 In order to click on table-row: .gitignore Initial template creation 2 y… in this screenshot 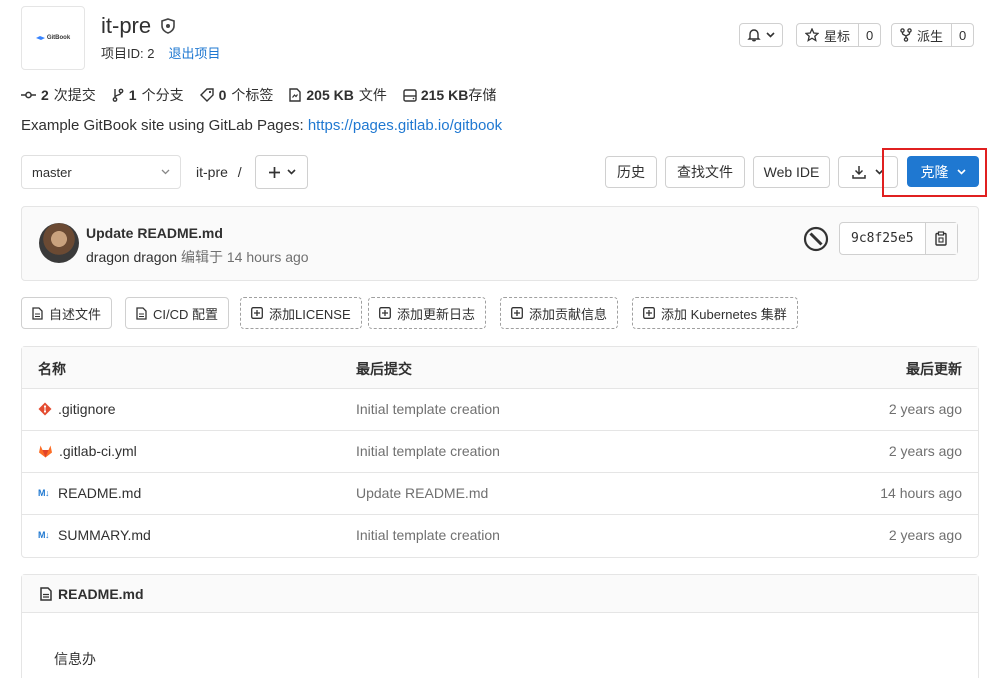, I will do `click(500, 410)`.